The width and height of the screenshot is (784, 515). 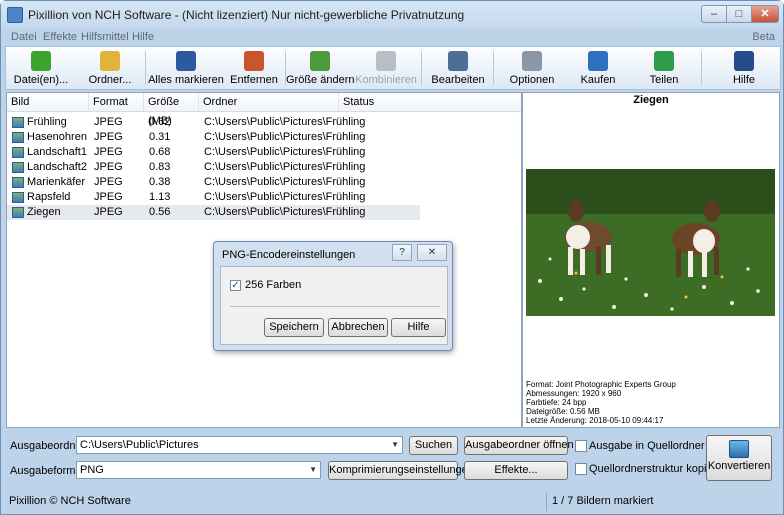 I want to click on options-button: Optionen, so click(x=532, y=68).